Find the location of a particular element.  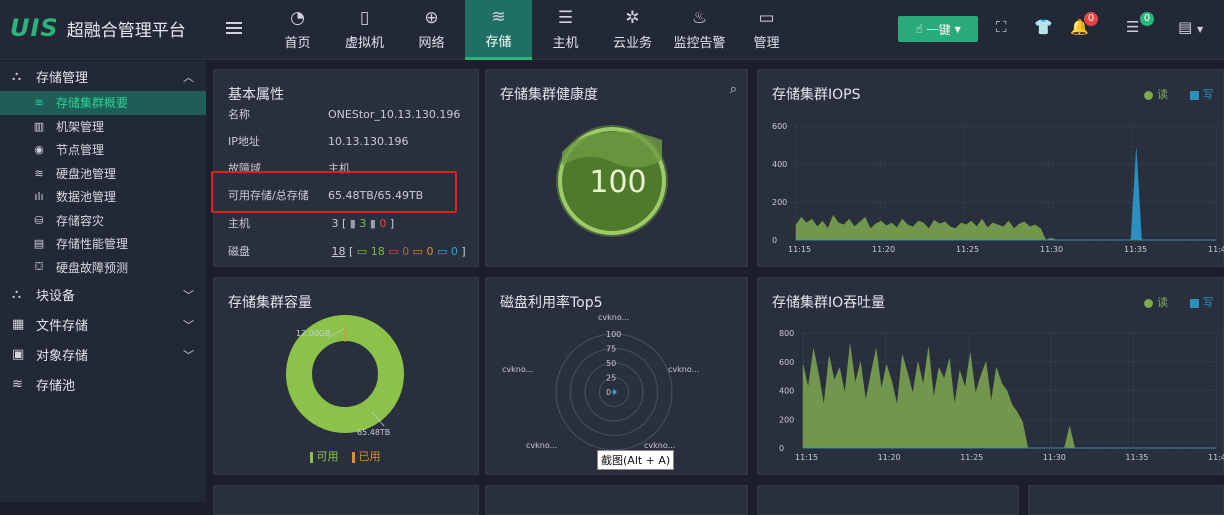

host-total: 3 is located at coordinates (335, 223).